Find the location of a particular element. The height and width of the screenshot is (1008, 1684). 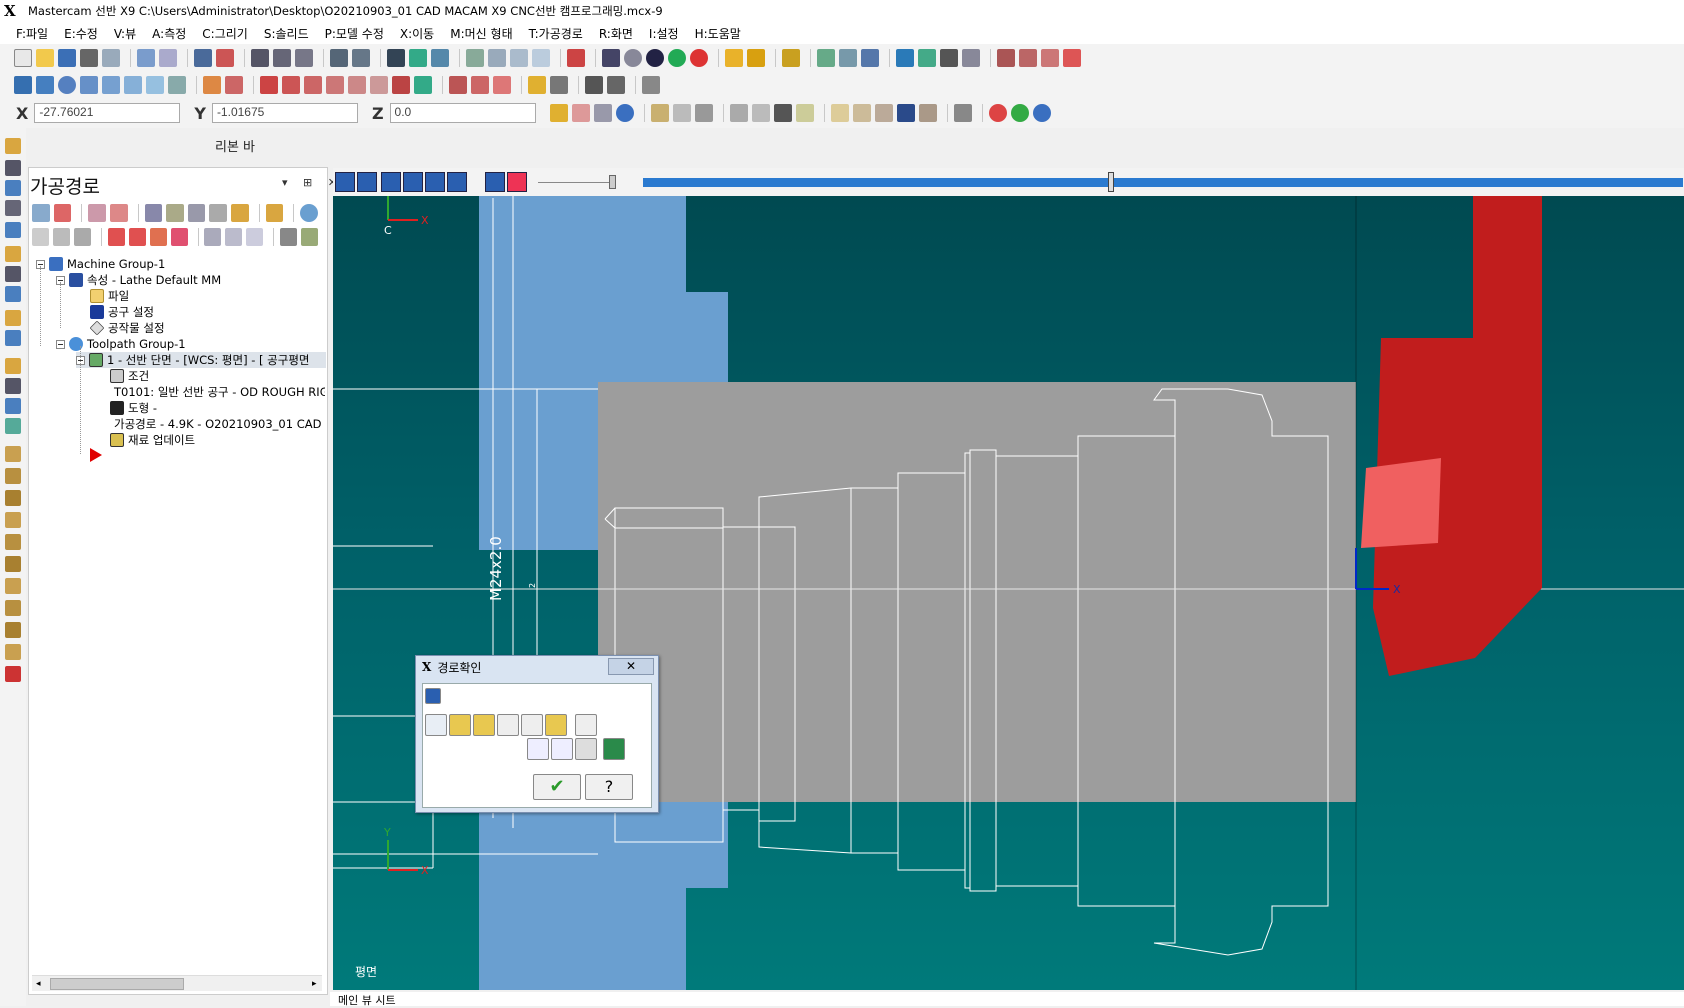

pencil-icon is located at coordinates (734, 57).